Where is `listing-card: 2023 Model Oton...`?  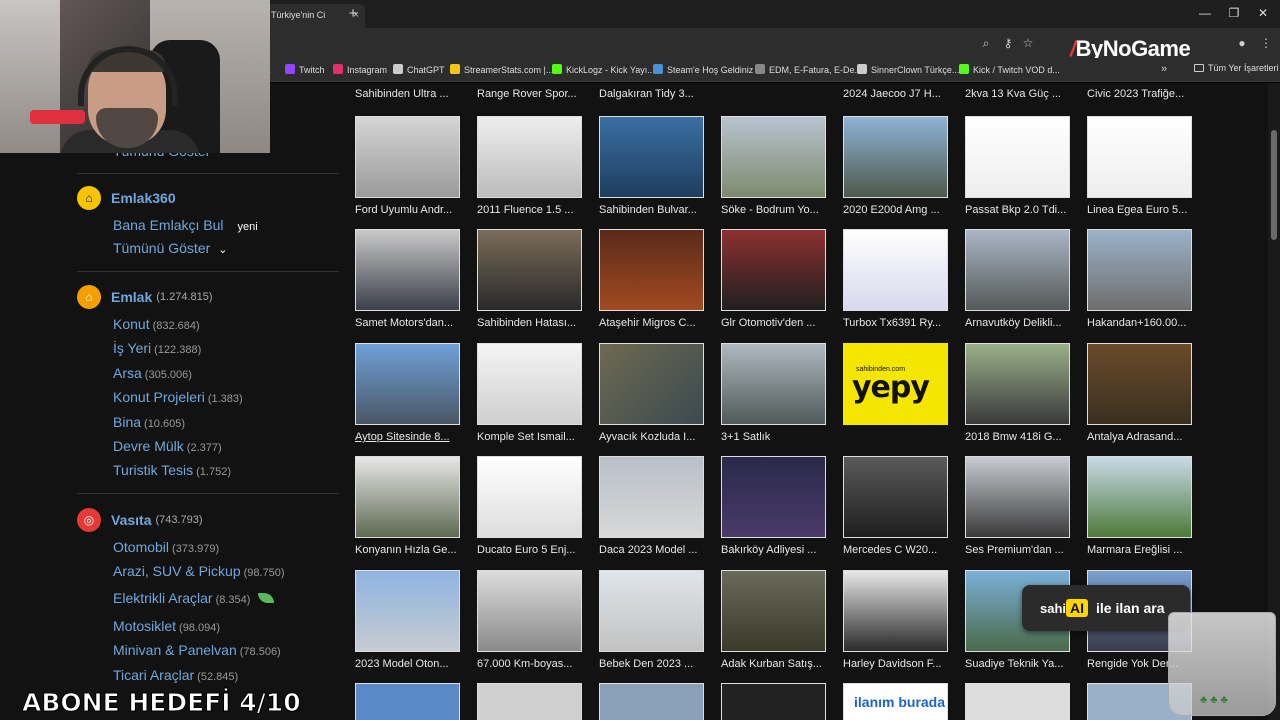 listing-card: 2023 Model Oton... is located at coordinates (407, 620).